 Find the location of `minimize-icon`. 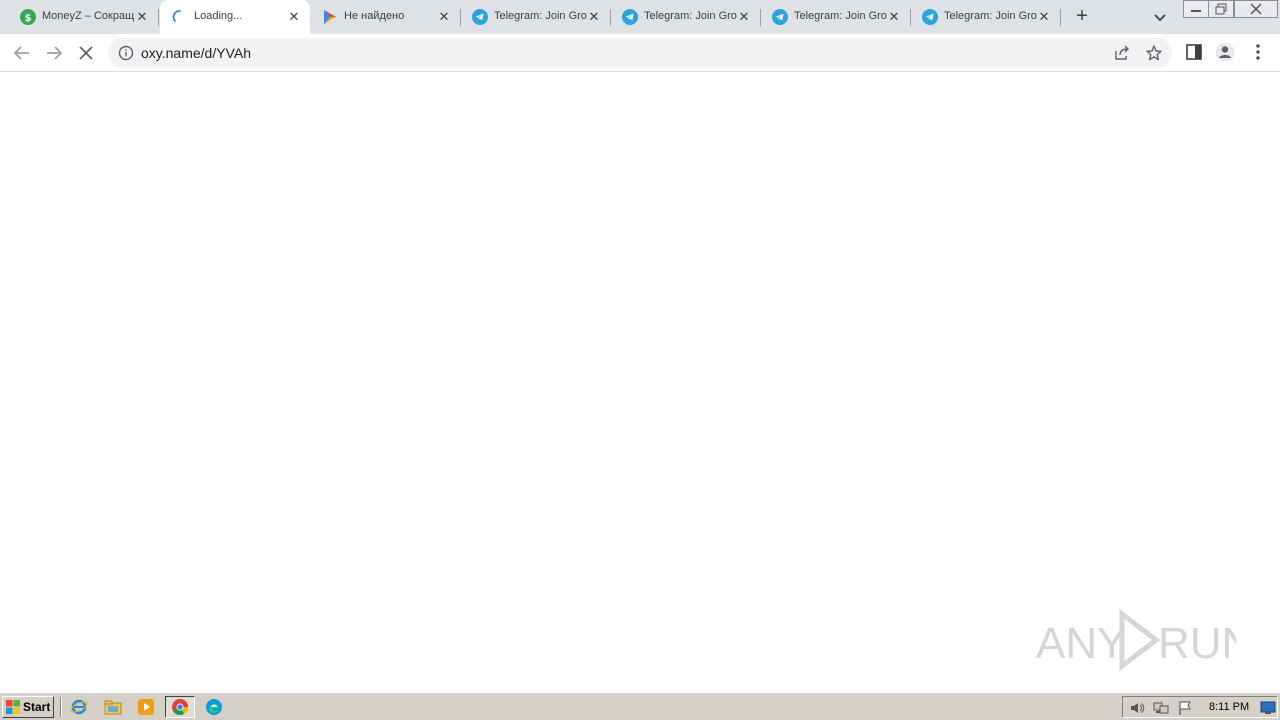

minimize-icon is located at coordinates (1196, 11).